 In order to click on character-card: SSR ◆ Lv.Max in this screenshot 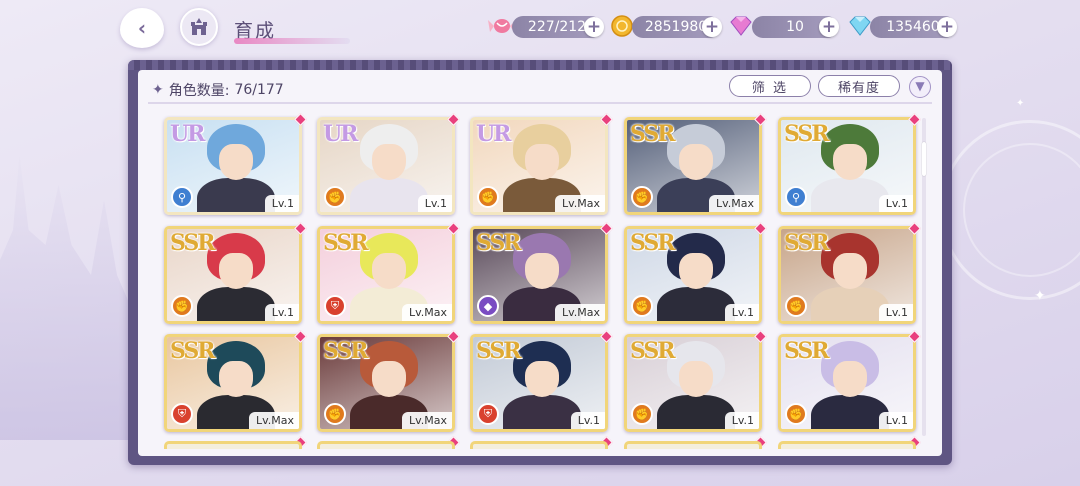, I will do `click(539, 275)`.